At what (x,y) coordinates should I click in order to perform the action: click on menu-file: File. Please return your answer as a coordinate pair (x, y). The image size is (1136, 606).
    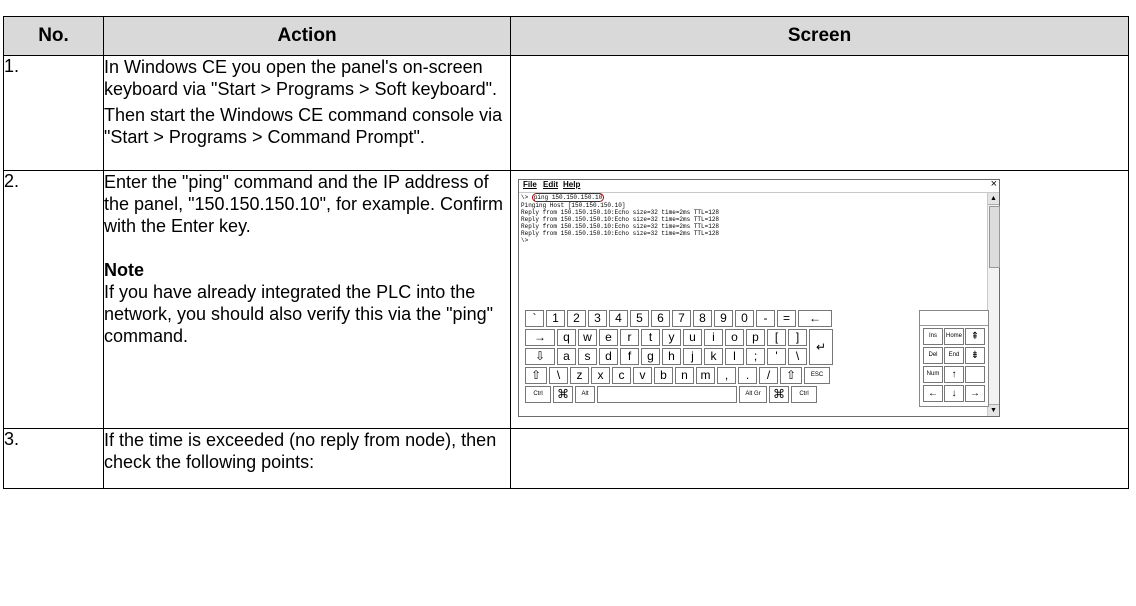
    Looking at the image, I should click on (530, 184).